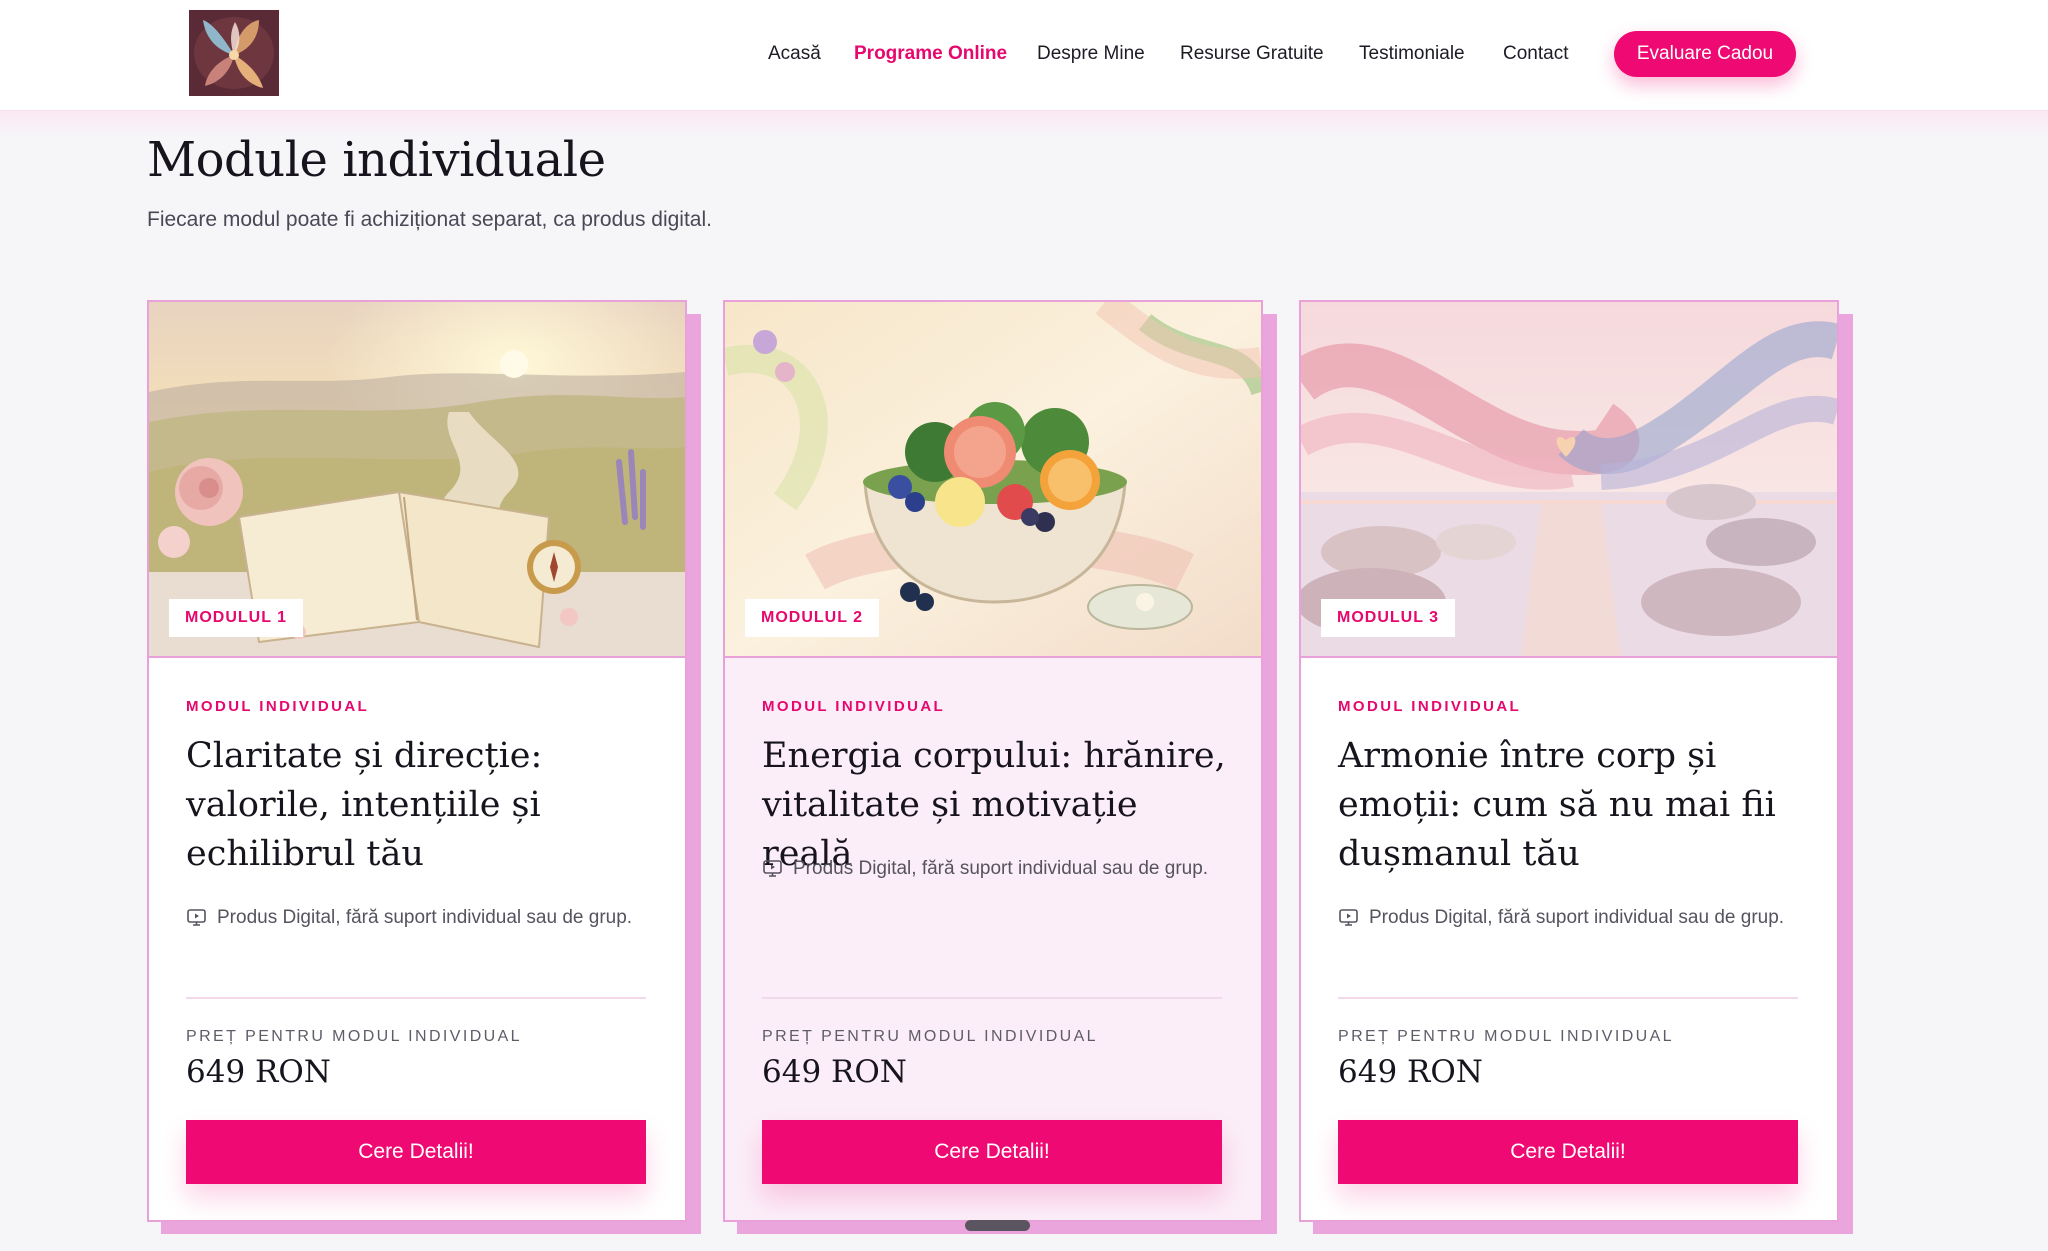 This screenshot has height=1251, width=2048. I want to click on nav-item-programe-online: Programe Online, so click(930, 54).